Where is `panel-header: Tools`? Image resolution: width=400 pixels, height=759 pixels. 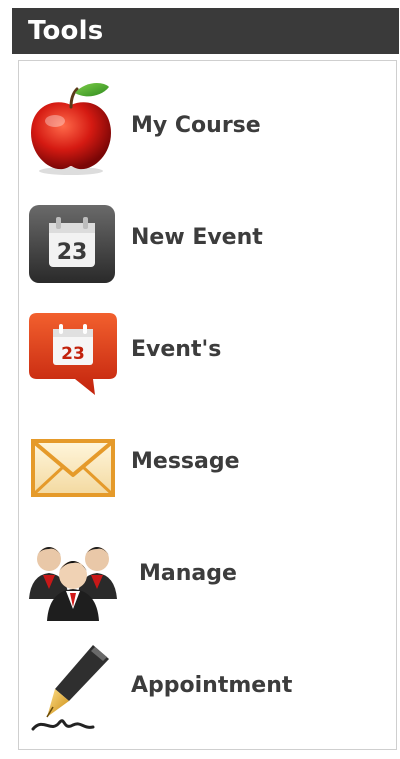
panel-header: Tools is located at coordinates (205, 31).